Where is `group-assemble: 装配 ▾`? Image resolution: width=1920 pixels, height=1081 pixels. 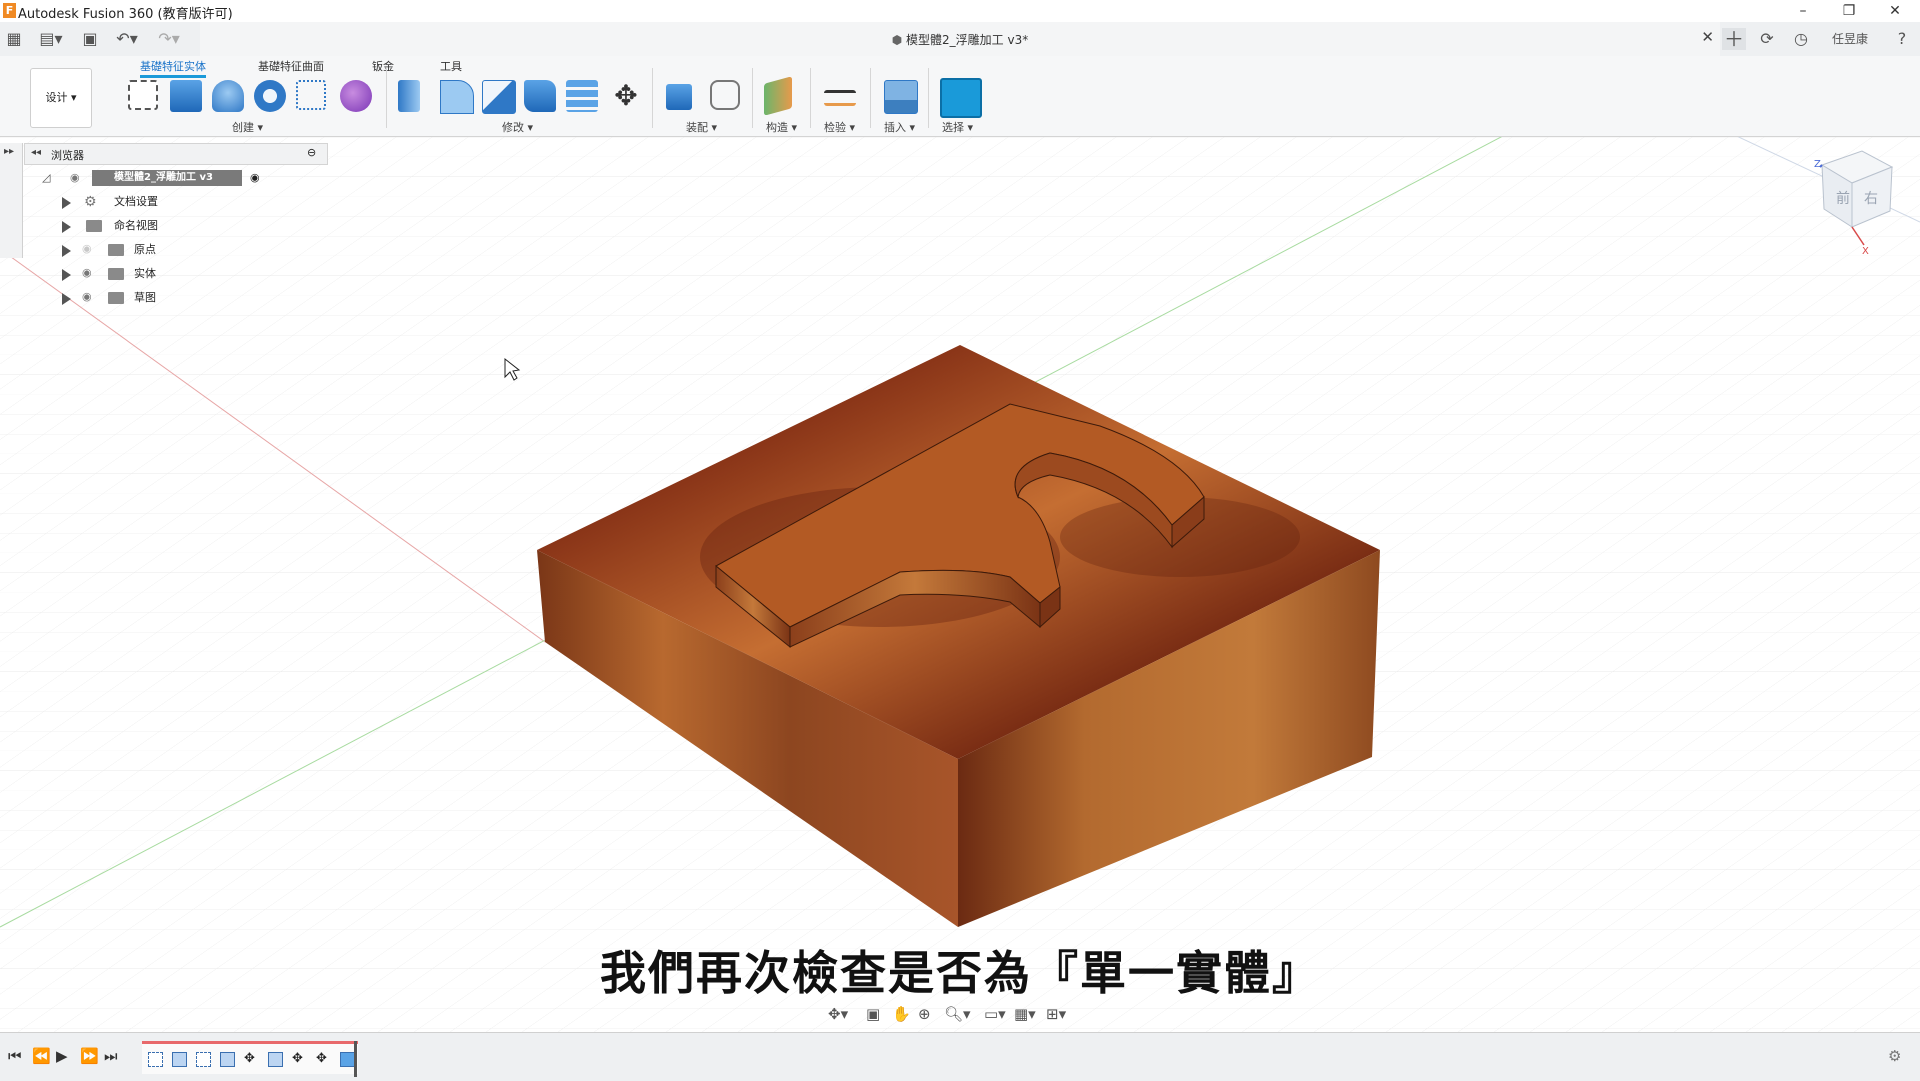
group-assemble: 装配 ▾ is located at coordinates (701, 127).